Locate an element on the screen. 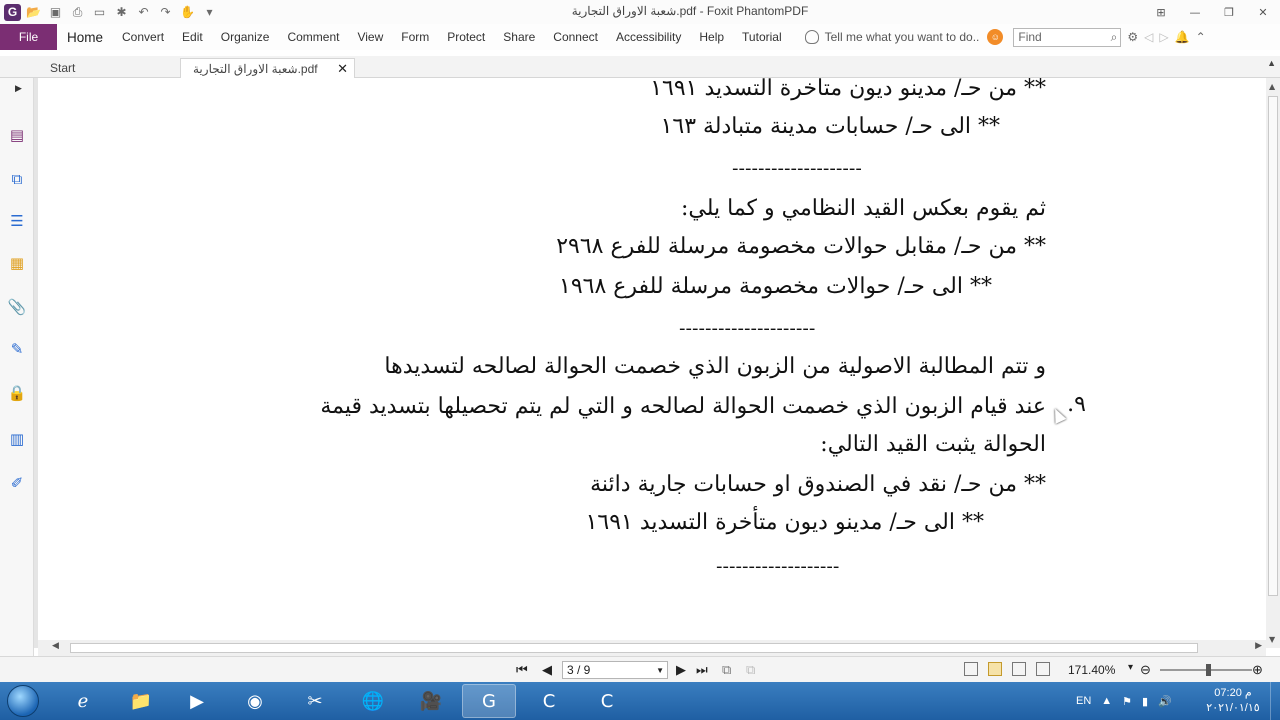 The image size is (1280, 720). restore-button: ❐ is located at coordinates (1229, 12).